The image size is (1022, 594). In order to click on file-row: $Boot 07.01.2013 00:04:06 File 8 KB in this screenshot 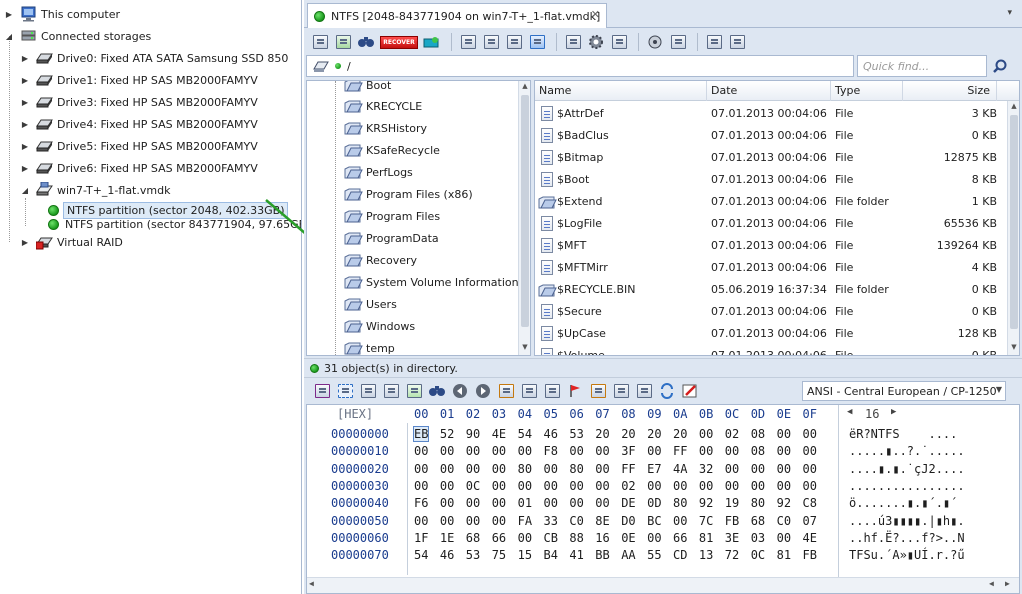, I will do `click(770, 180)`.